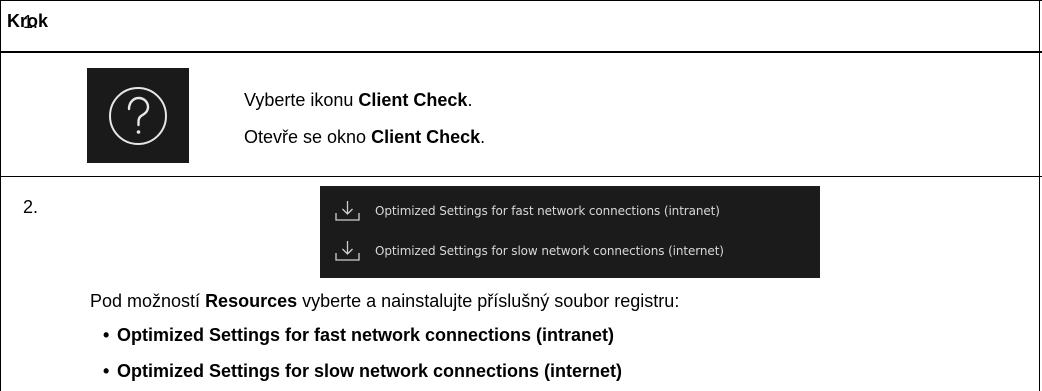 This screenshot has width=1042, height=391. Describe the element at coordinates (521, 26) in the screenshot. I see `table-header: Krok` at that location.